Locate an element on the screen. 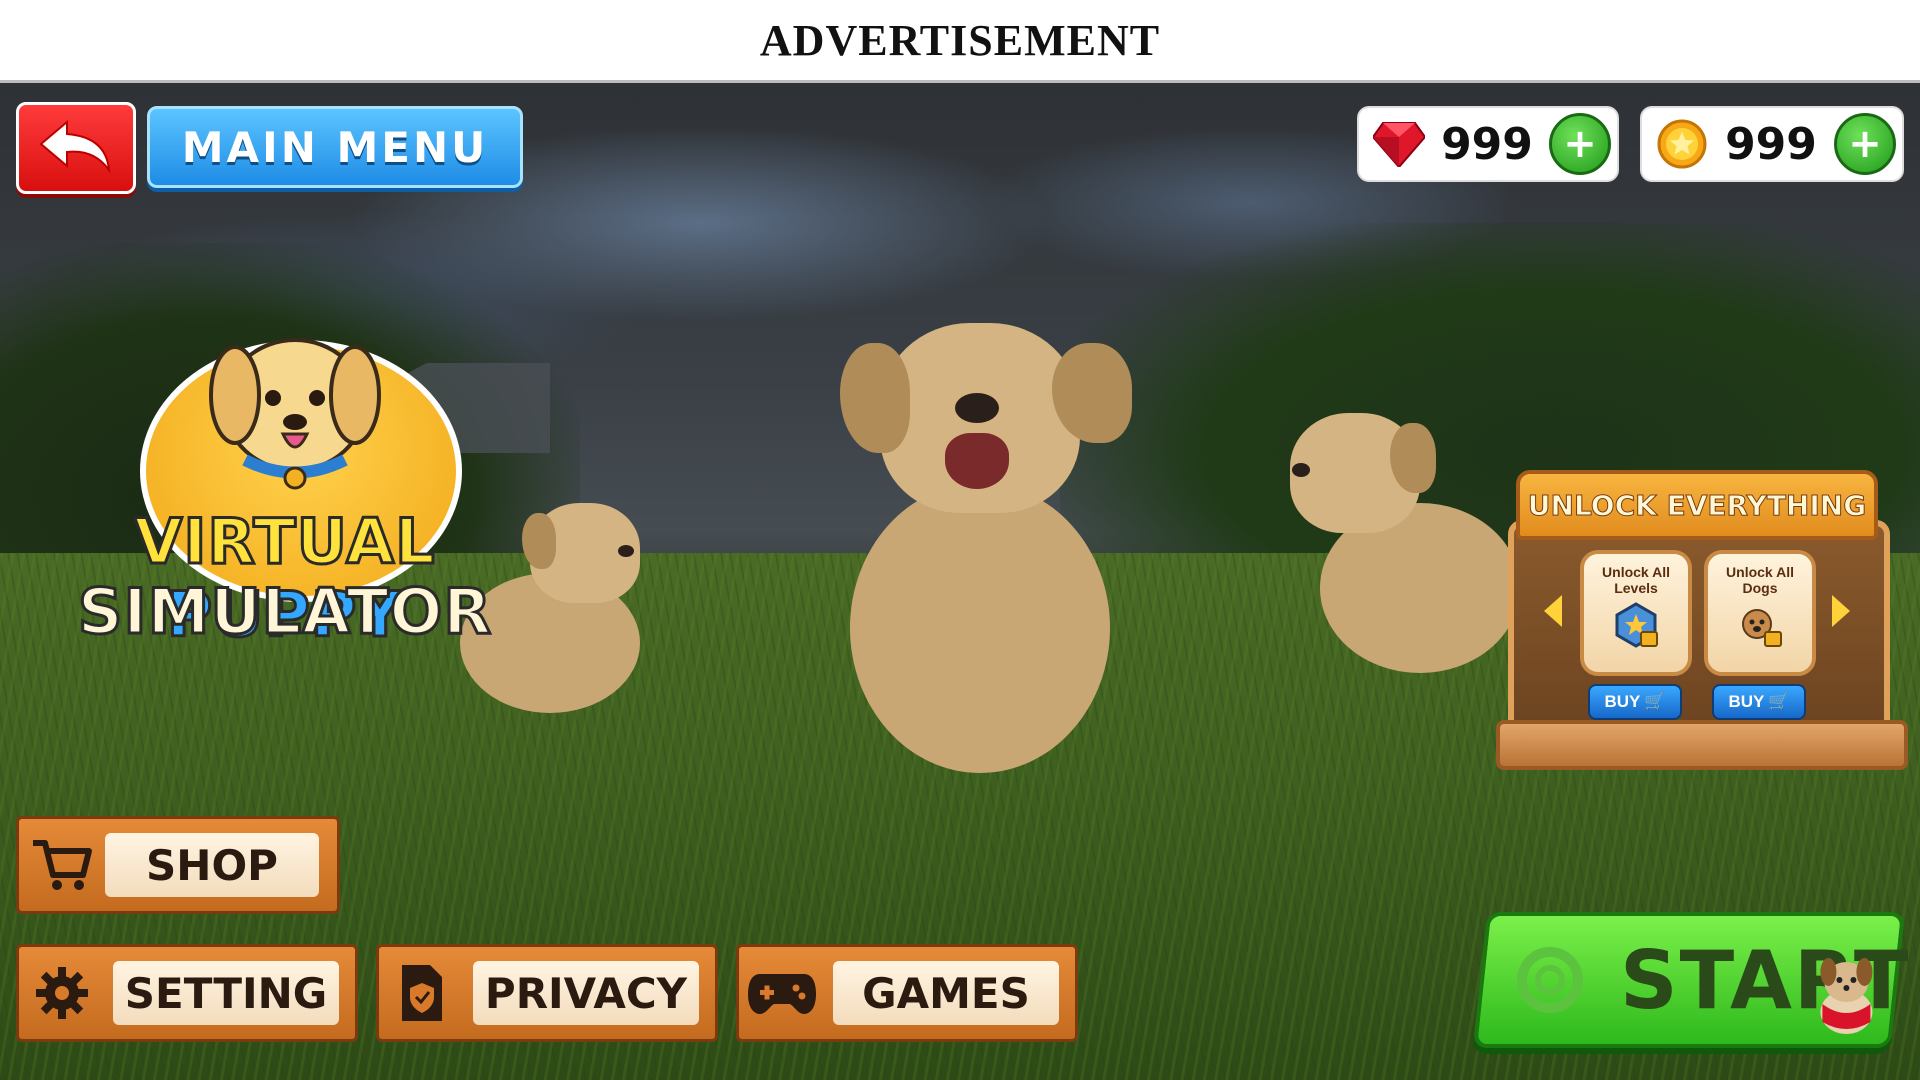 The height and width of the screenshot is (1080, 1920). coins-counter: 999 + is located at coordinates (1772, 144).